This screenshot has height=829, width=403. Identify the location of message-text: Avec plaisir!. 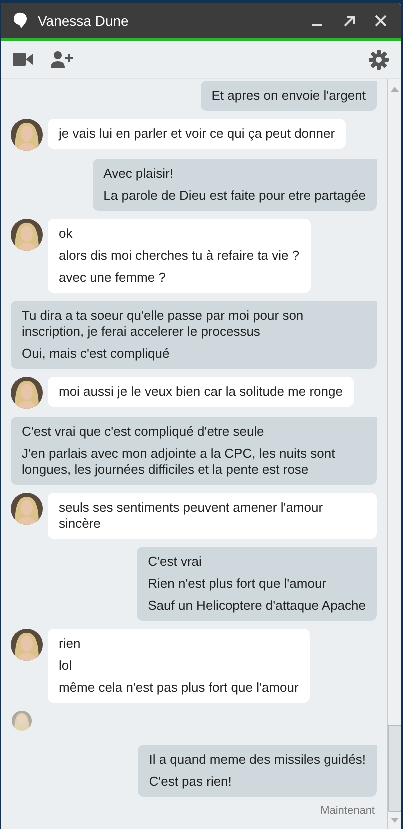
(139, 174).